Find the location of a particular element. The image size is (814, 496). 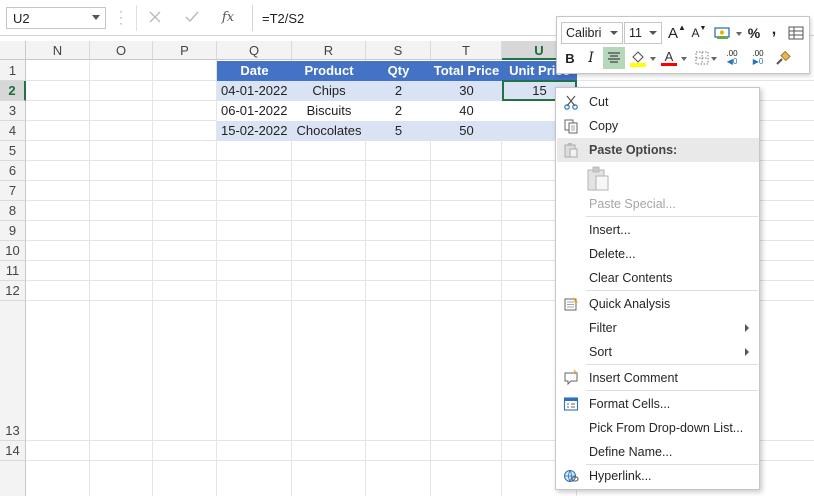

row-header-3: 3 is located at coordinates (13, 111).